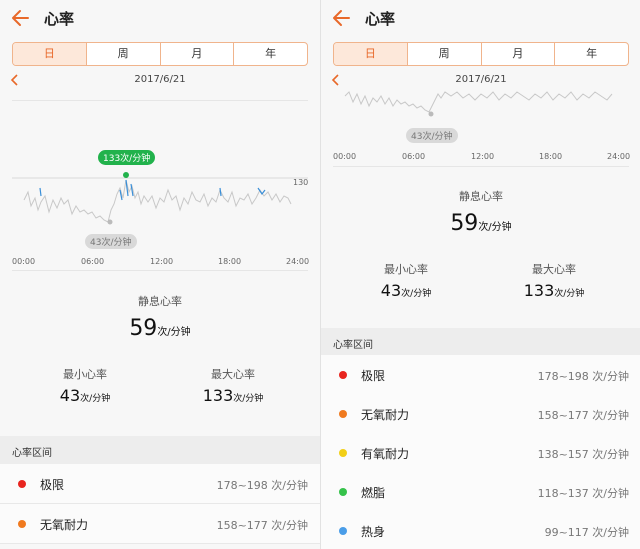 The image size is (640, 549). Describe the element at coordinates (126, 175) in the screenshot. I see `max-point` at that location.